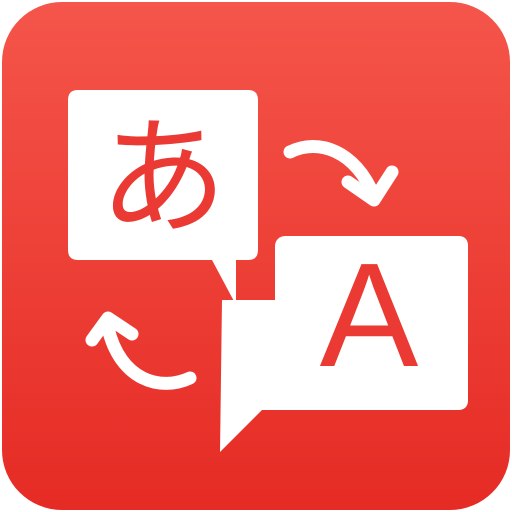 The height and width of the screenshot is (512, 512). What do you see at coordinates (369, 315) in the screenshot?
I see `target-glyph: A` at bounding box center [369, 315].